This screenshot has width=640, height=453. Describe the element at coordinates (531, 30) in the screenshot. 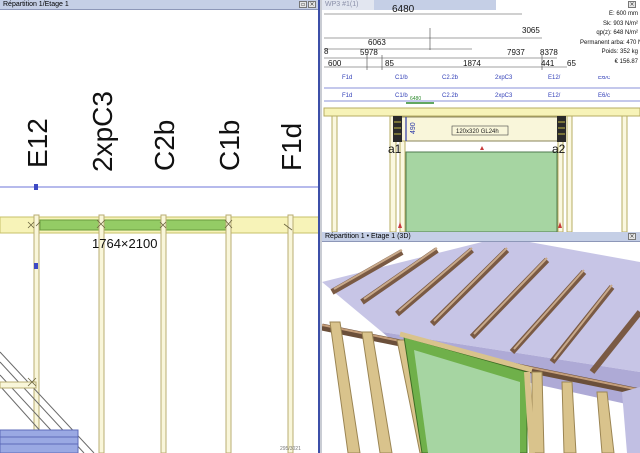

I see `dim-3065: 3065` at that location.